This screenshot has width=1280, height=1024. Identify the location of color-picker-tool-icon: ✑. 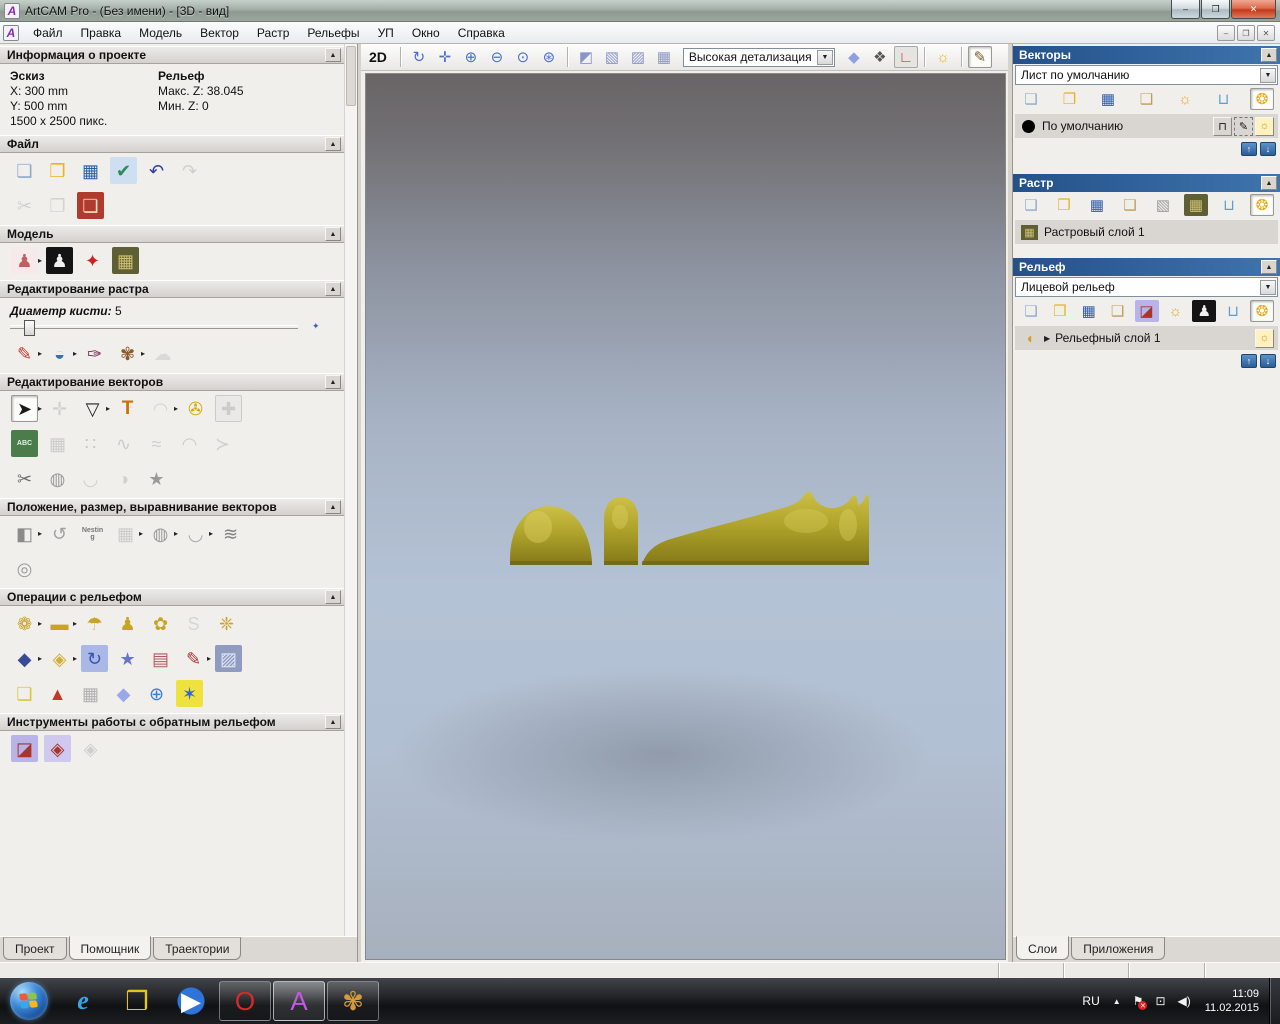
(94, 353).